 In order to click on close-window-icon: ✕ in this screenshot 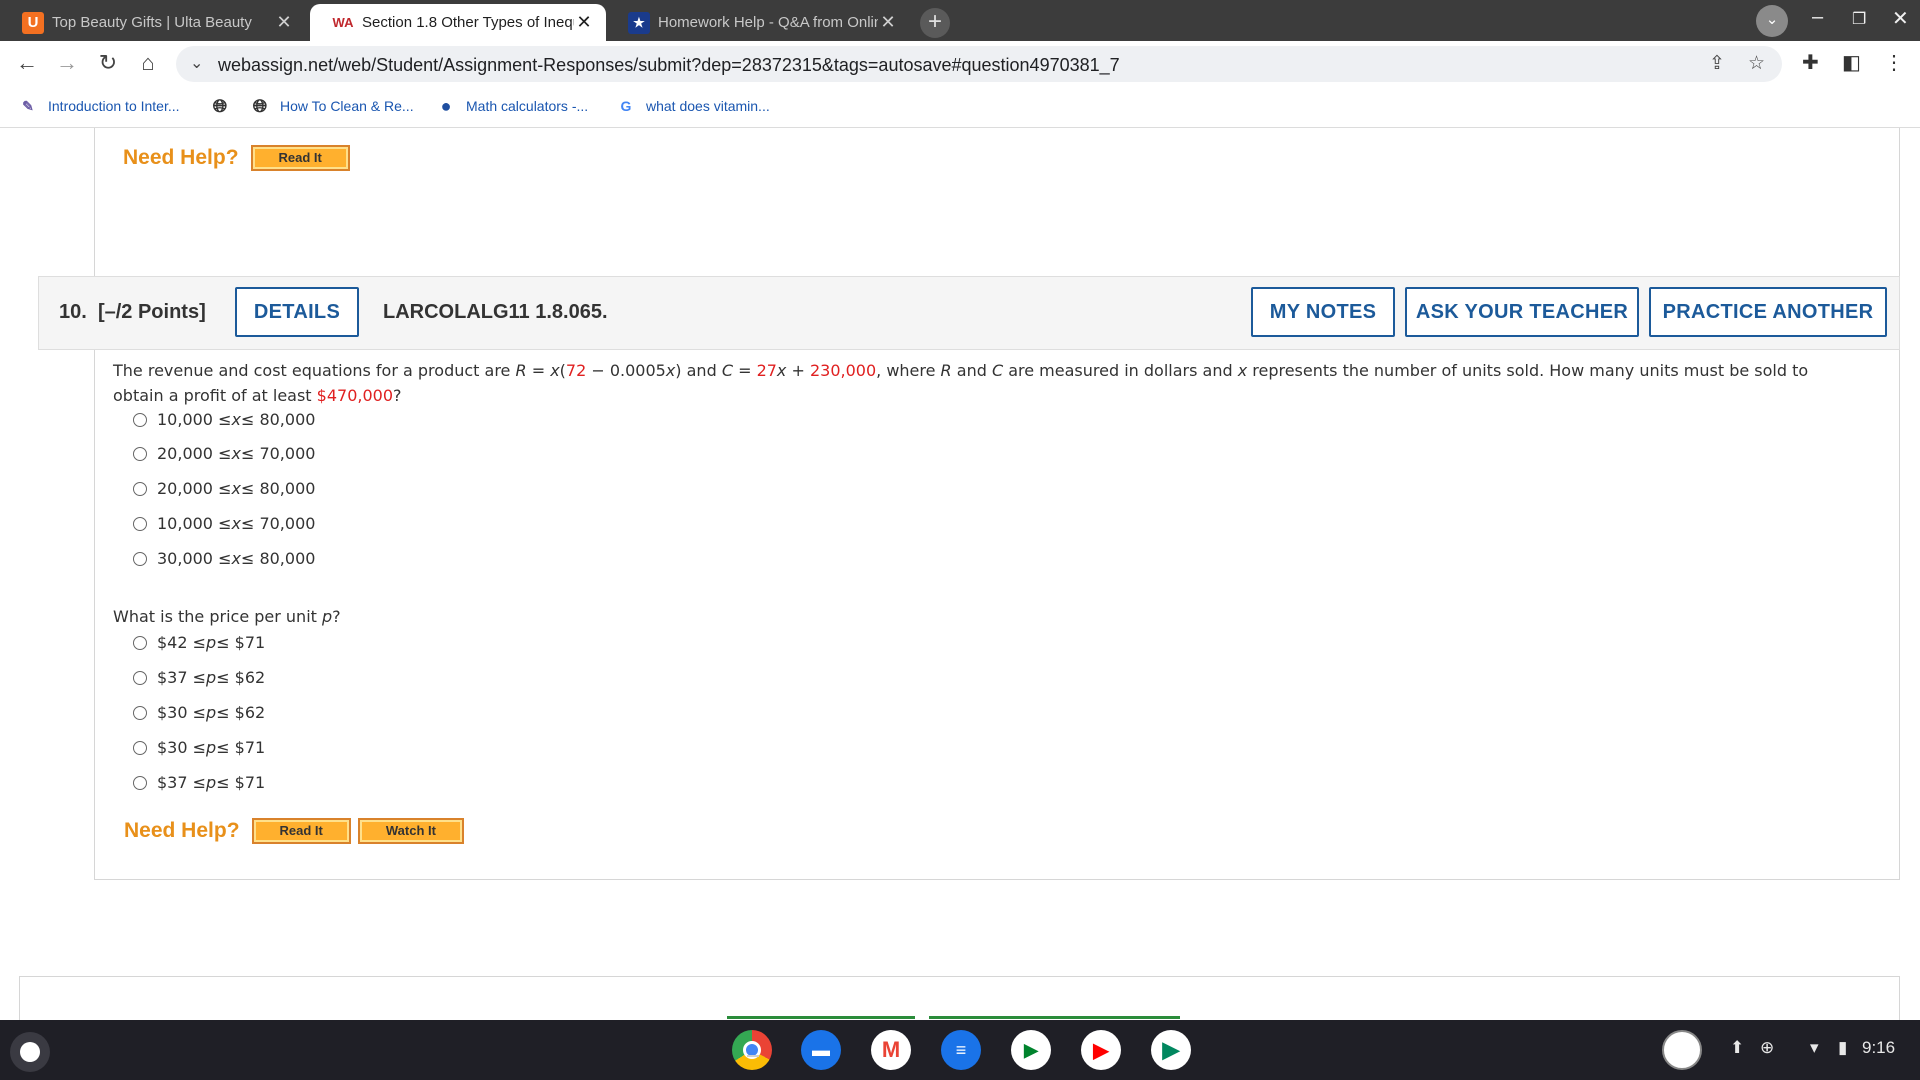, I will do `click(1900, 18)`.